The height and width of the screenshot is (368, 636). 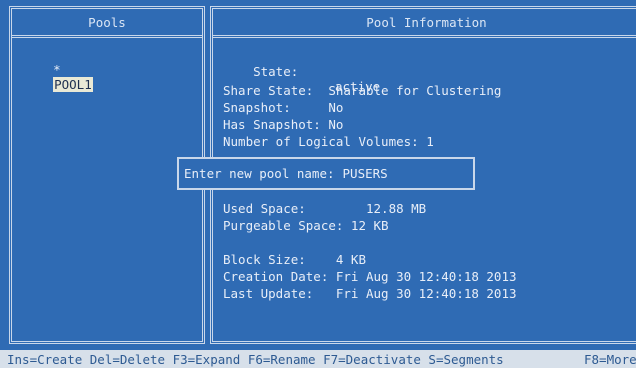 What do you see at coordinates (73, 84) in the screenshot?
I see `pool-name: POOL1` at bounding box center [73, 84].